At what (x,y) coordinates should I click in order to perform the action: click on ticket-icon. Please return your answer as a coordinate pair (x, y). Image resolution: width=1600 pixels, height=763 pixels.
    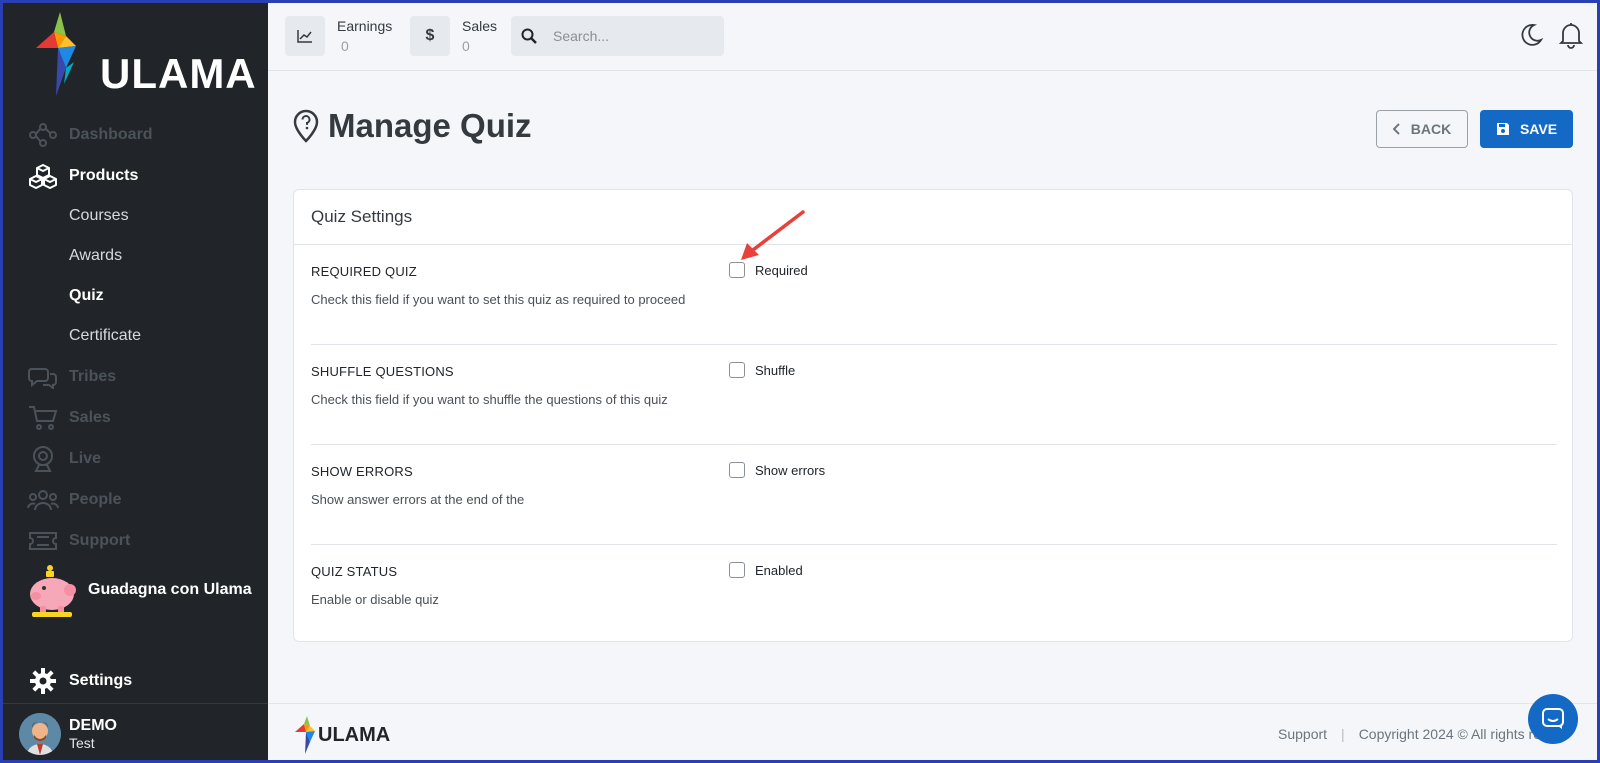
    Looking at the image, I should click on (43, 541).